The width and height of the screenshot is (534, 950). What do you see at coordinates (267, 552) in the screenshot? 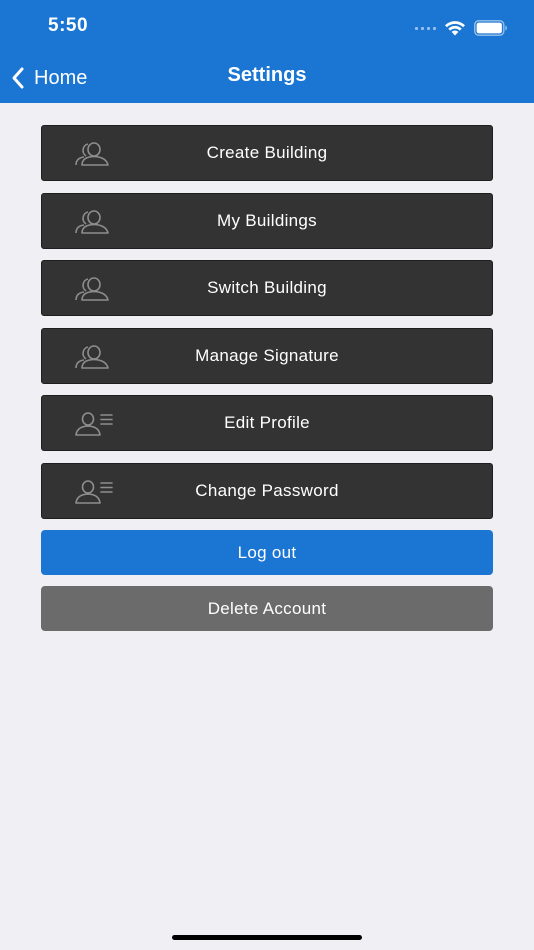
I see `logout-button: Log out` at bounding box center [267, 552].